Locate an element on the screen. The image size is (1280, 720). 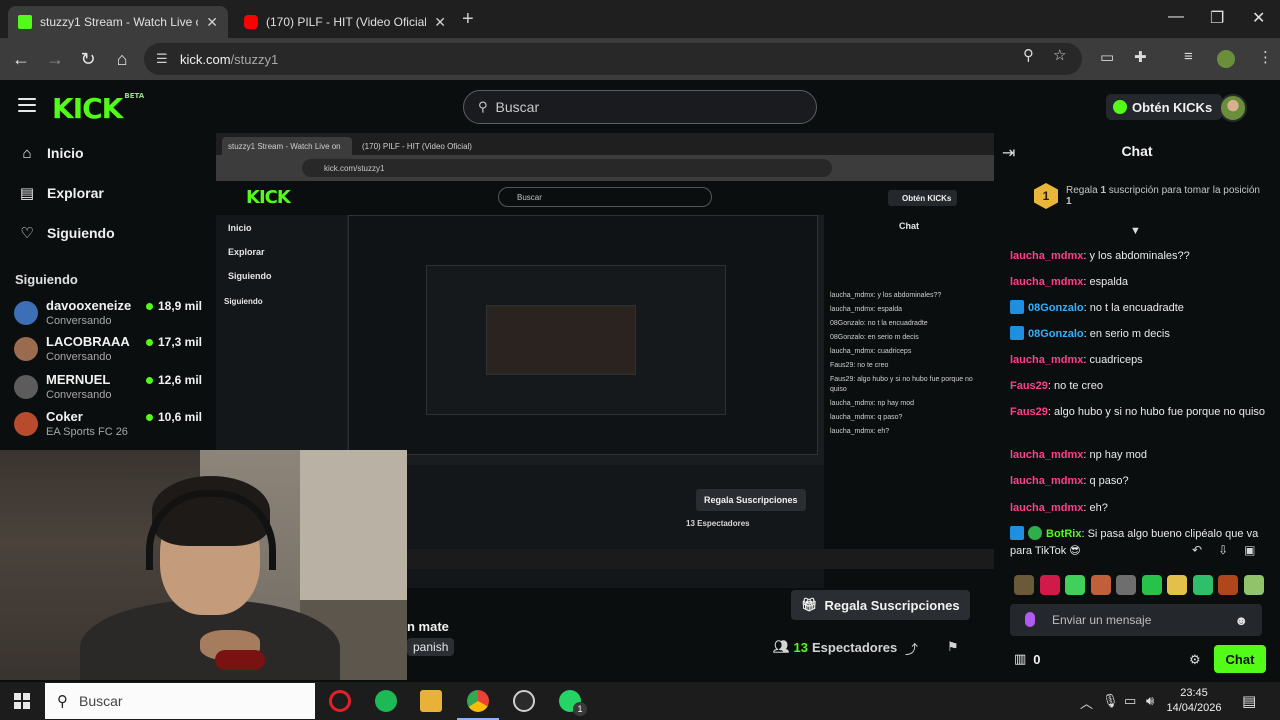
followed-channel: LACOBRAAA Conversando 17,3 mil is located at coordinates (109, 351).